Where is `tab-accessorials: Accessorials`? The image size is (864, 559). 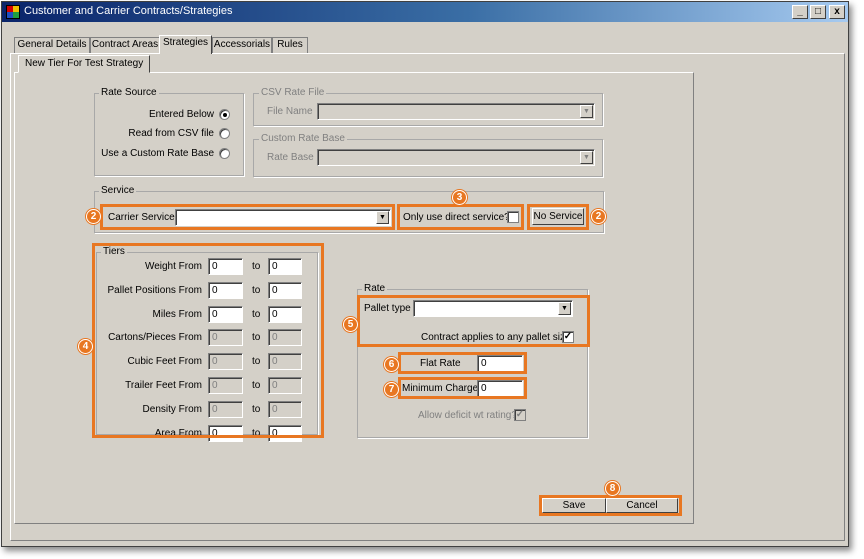
tab-accessorials: Accessorials is located at coordinates (242, 45).